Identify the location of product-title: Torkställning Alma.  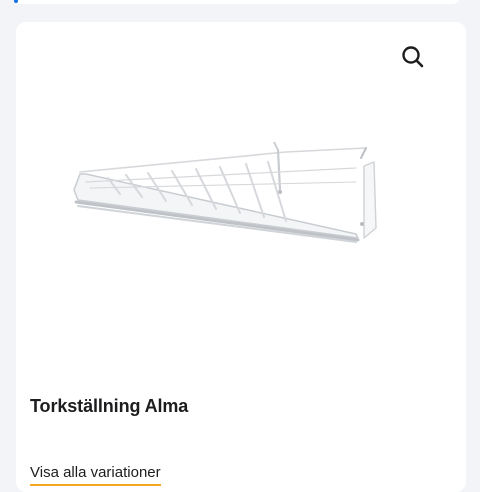
(109, 406).